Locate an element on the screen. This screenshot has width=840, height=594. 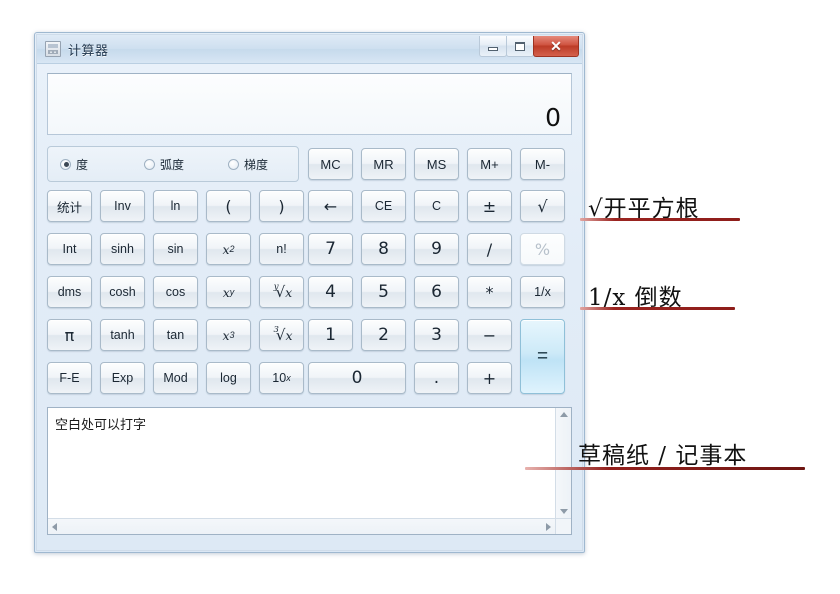
y-root-x-button: y √ x is located at coordinates (281, 292).